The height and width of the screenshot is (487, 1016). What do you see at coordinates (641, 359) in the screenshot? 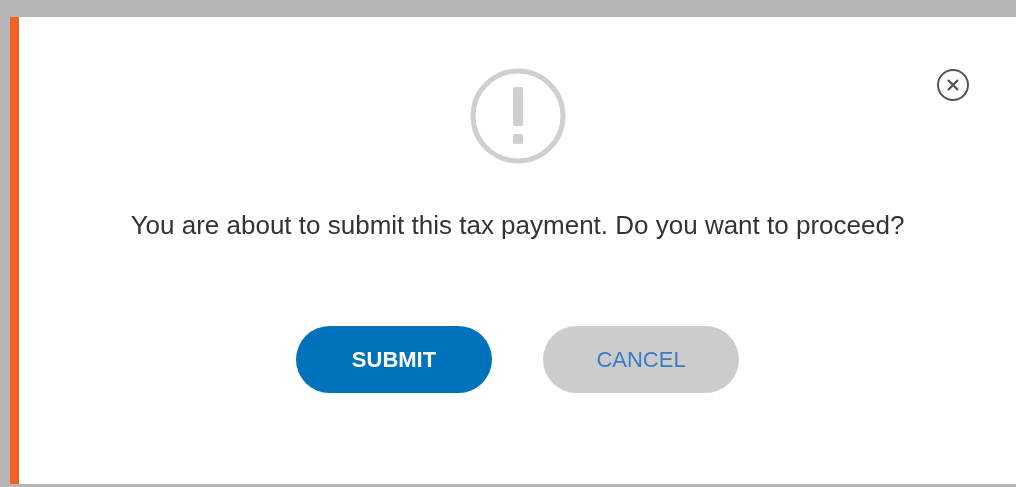
I see `cancel-button: CANCEL` at bounding box center [641, 359].